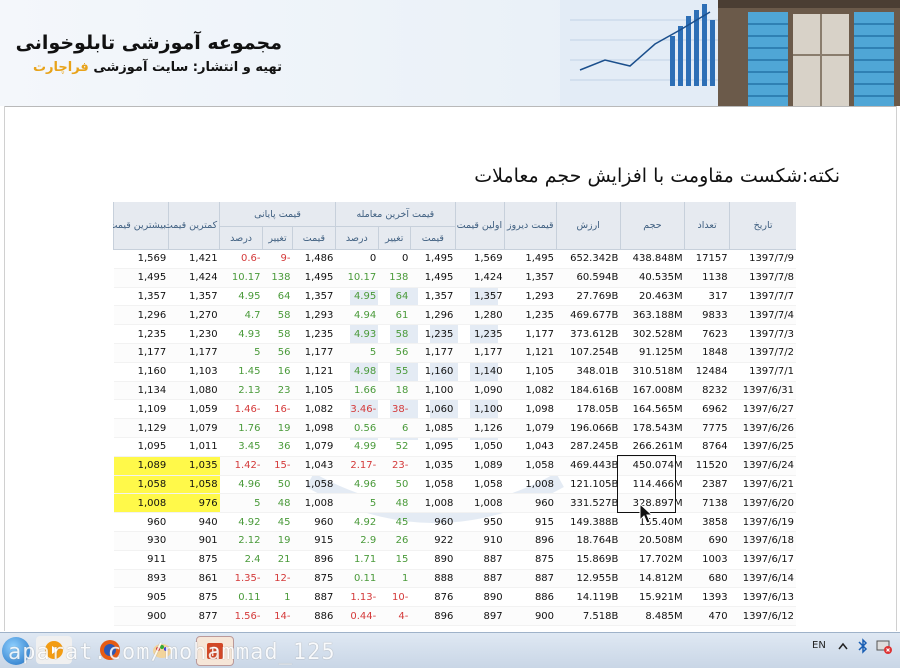 The width and height of the screenshot is (900, 668). What do you see at coordinates (588, 541) in the screenshot?
I see `cell-value: 18.764B` at bounding box center [588, 541].